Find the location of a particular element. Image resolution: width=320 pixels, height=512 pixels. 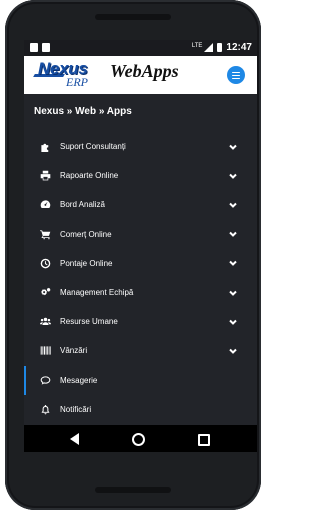

menu-item-label: Mesagerie is located at coordinates (79, 380).